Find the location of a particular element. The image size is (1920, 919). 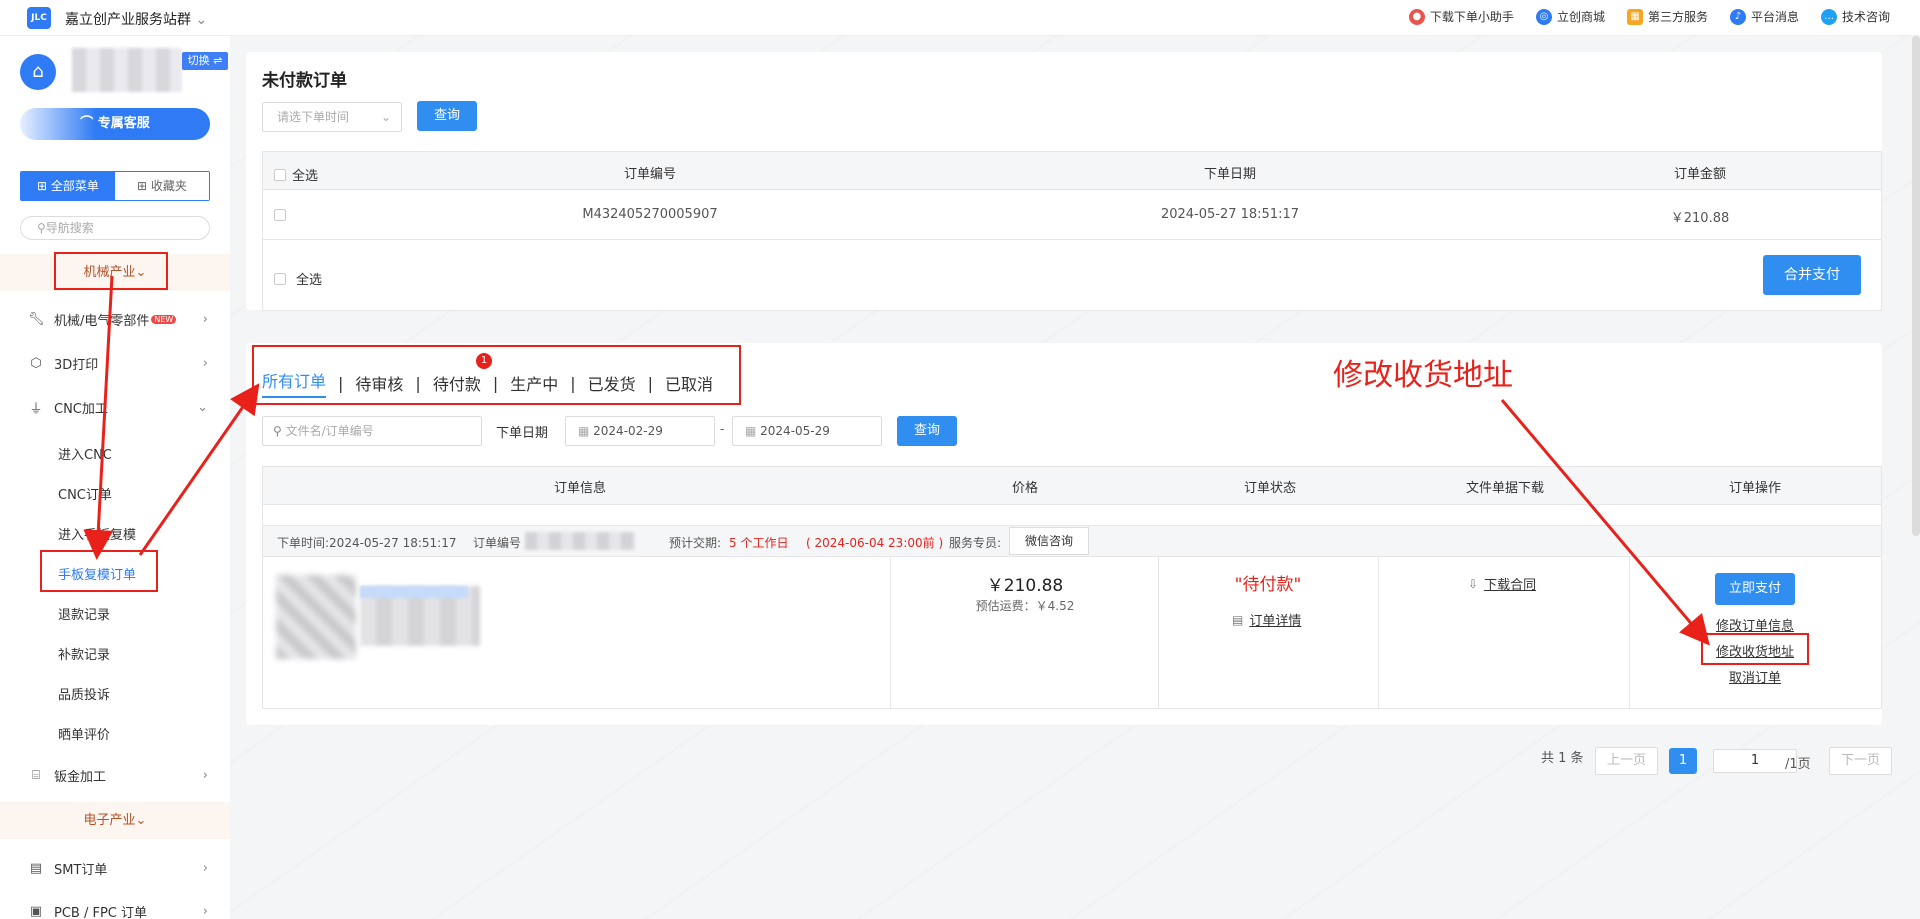

page-1-button: 1 is located at coordinates (1683, 761).